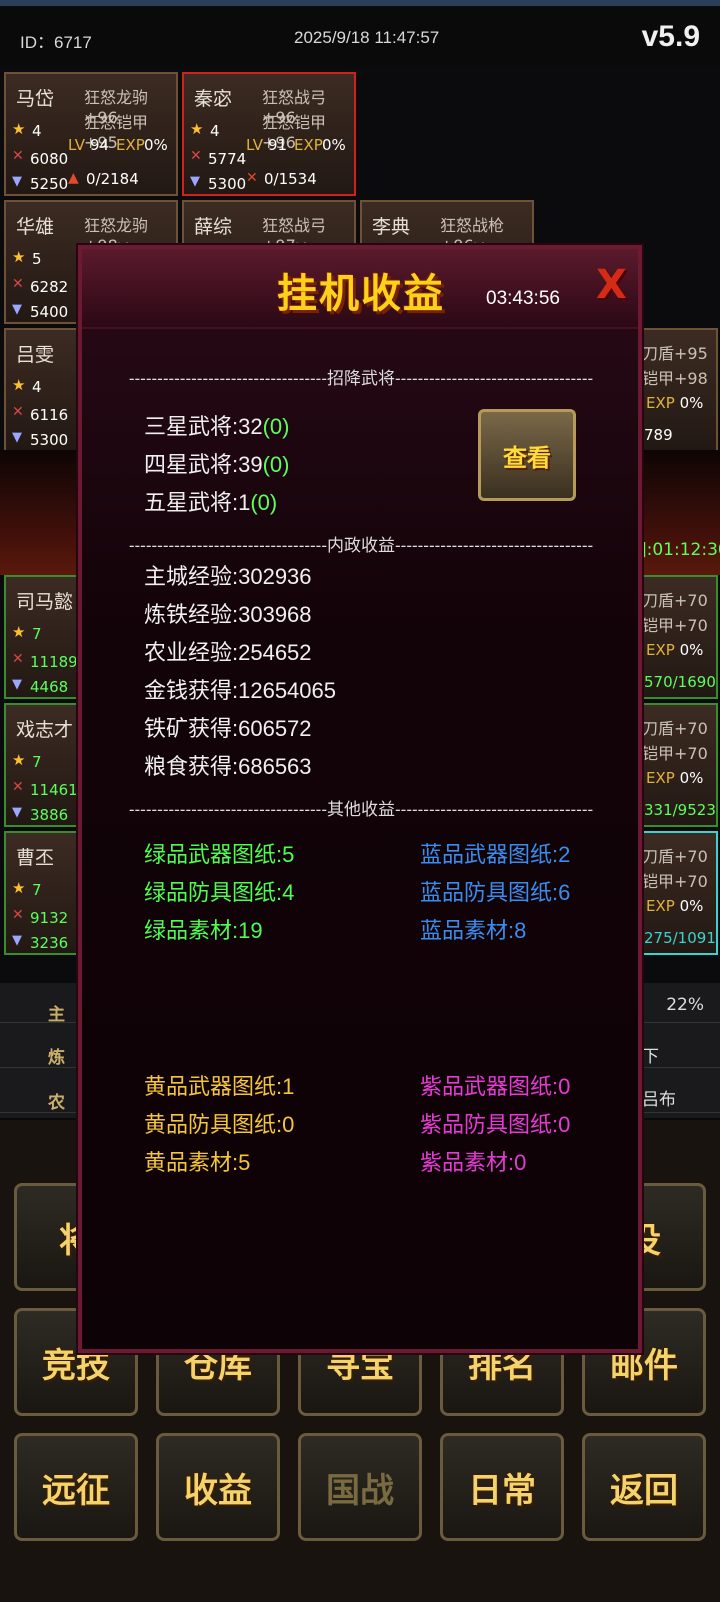 Image resolution: width=720 pixels, height=1602 pixels. I want to click on recruit-3star: 三星武将:32(0), so click(217, 426).